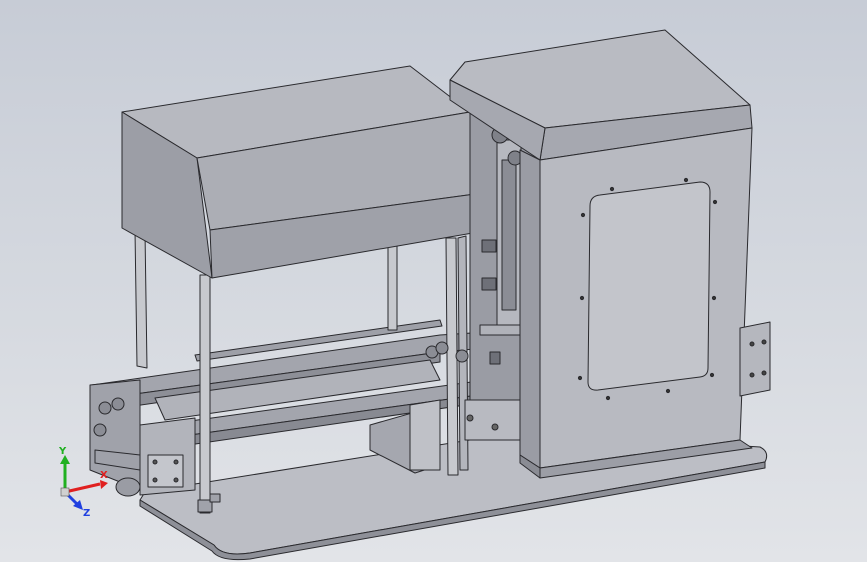  What do you see at coordinates (86, 513) in the screenshot?
I see `z-axis-label: Z` at bounding box center [86, 513].